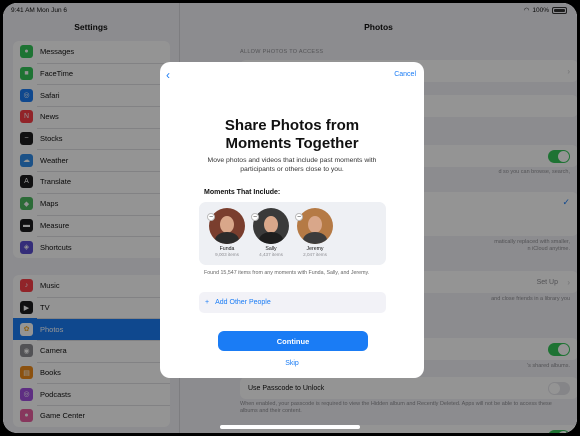 This screenshot has height=436, width=580. What do you see at coordinates (292, 363) in the screenshot?
I see `skip-button: Skip` at bounding box center [292, 363].